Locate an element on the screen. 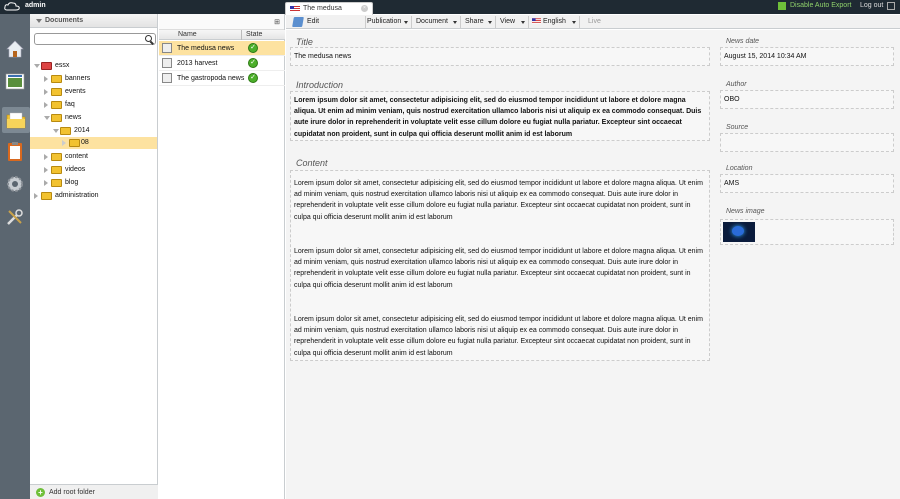 This screenshot has height=499, width=900. tree-node-news: news is located at coordinates (99, 118).